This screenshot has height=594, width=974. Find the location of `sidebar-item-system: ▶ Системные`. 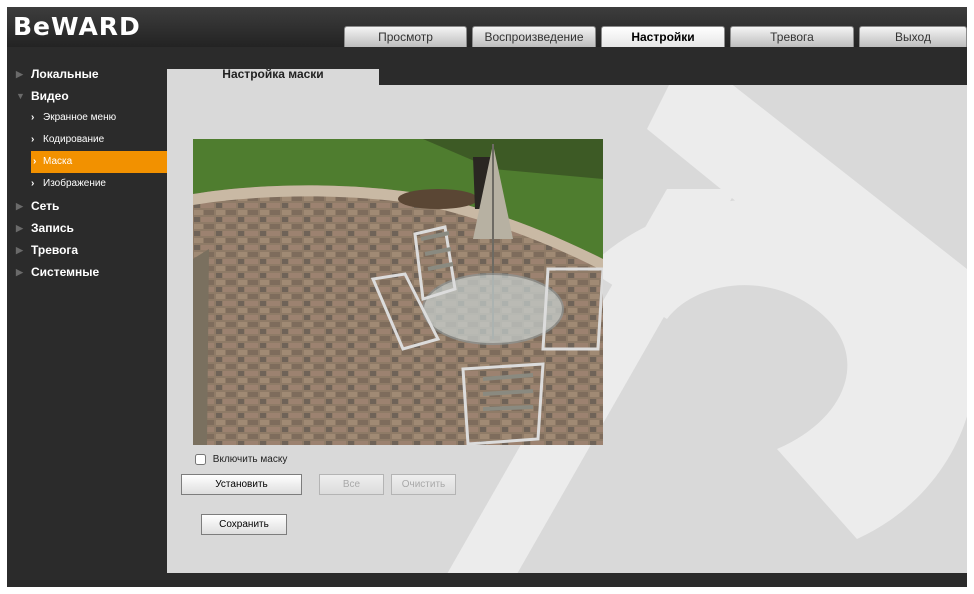

sidebar-item-system: ▶ Системные is located at coordinates (87, 272).